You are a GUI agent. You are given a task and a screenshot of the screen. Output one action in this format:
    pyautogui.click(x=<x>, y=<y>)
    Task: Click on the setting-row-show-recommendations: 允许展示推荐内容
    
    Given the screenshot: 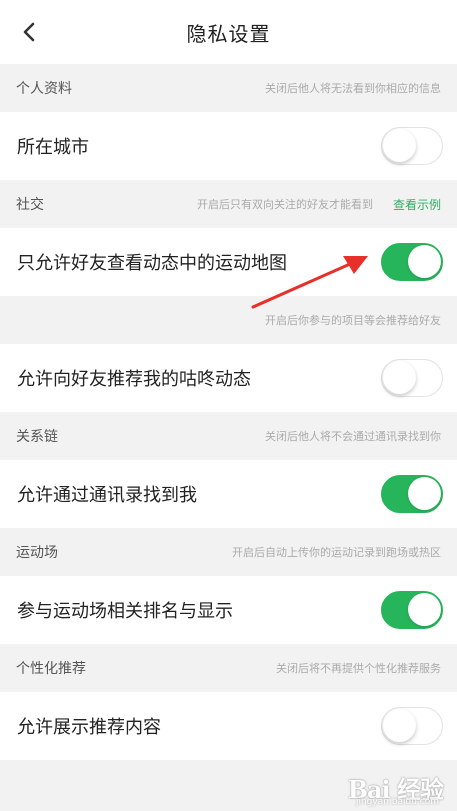 What is the action you would take?
    pyautogui.click(x=228, y=726)
    